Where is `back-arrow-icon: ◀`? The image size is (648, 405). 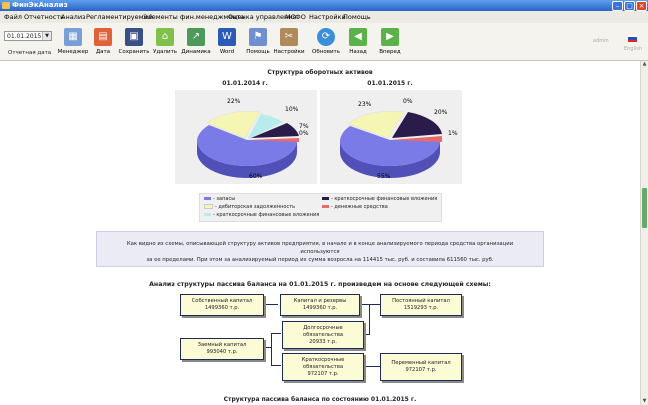
back-arrow-icon: ◀ is located at coordinates (358, 37).